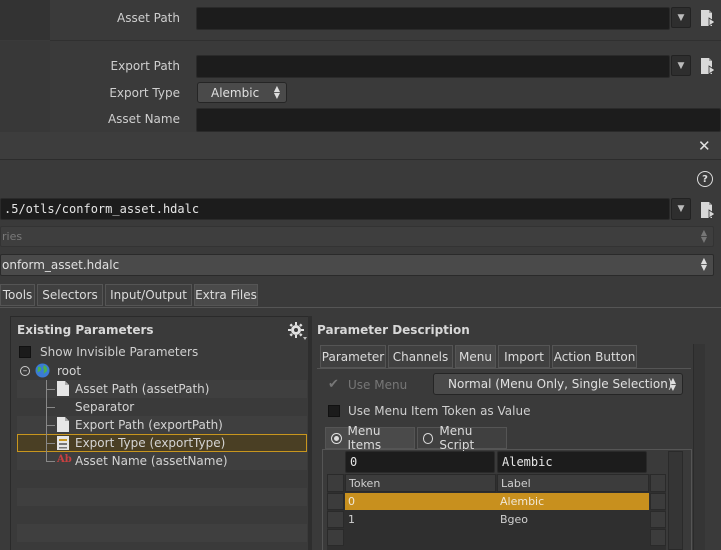 This screenshot has width=721, height=550. I want to click on radio-unselected-icon, so click(428, 438).